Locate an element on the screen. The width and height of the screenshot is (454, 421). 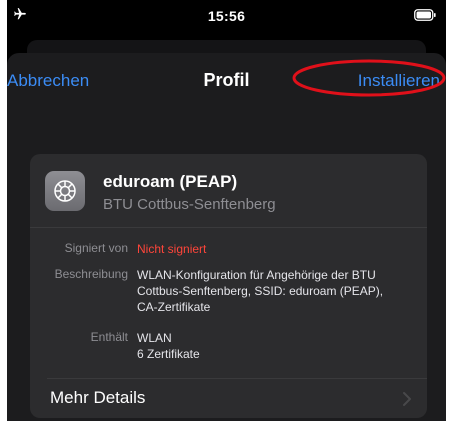
install-button: Installieren is located at coordinates (399, 81).